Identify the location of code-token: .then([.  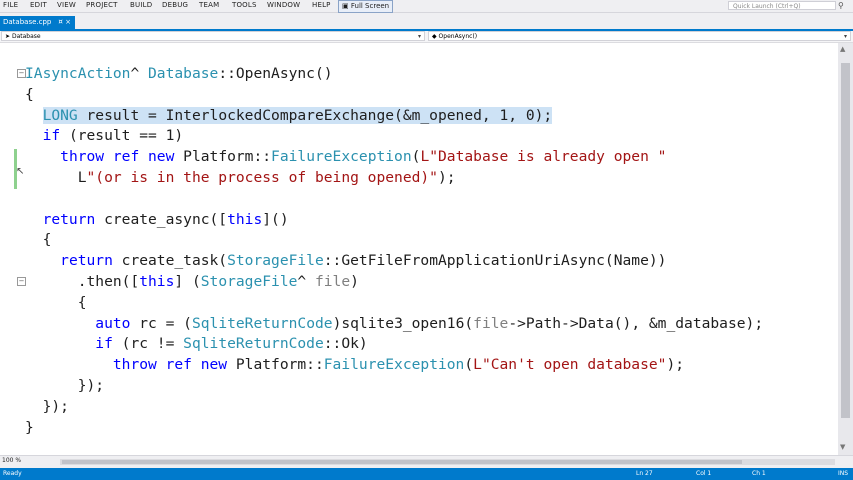
(82, 281).